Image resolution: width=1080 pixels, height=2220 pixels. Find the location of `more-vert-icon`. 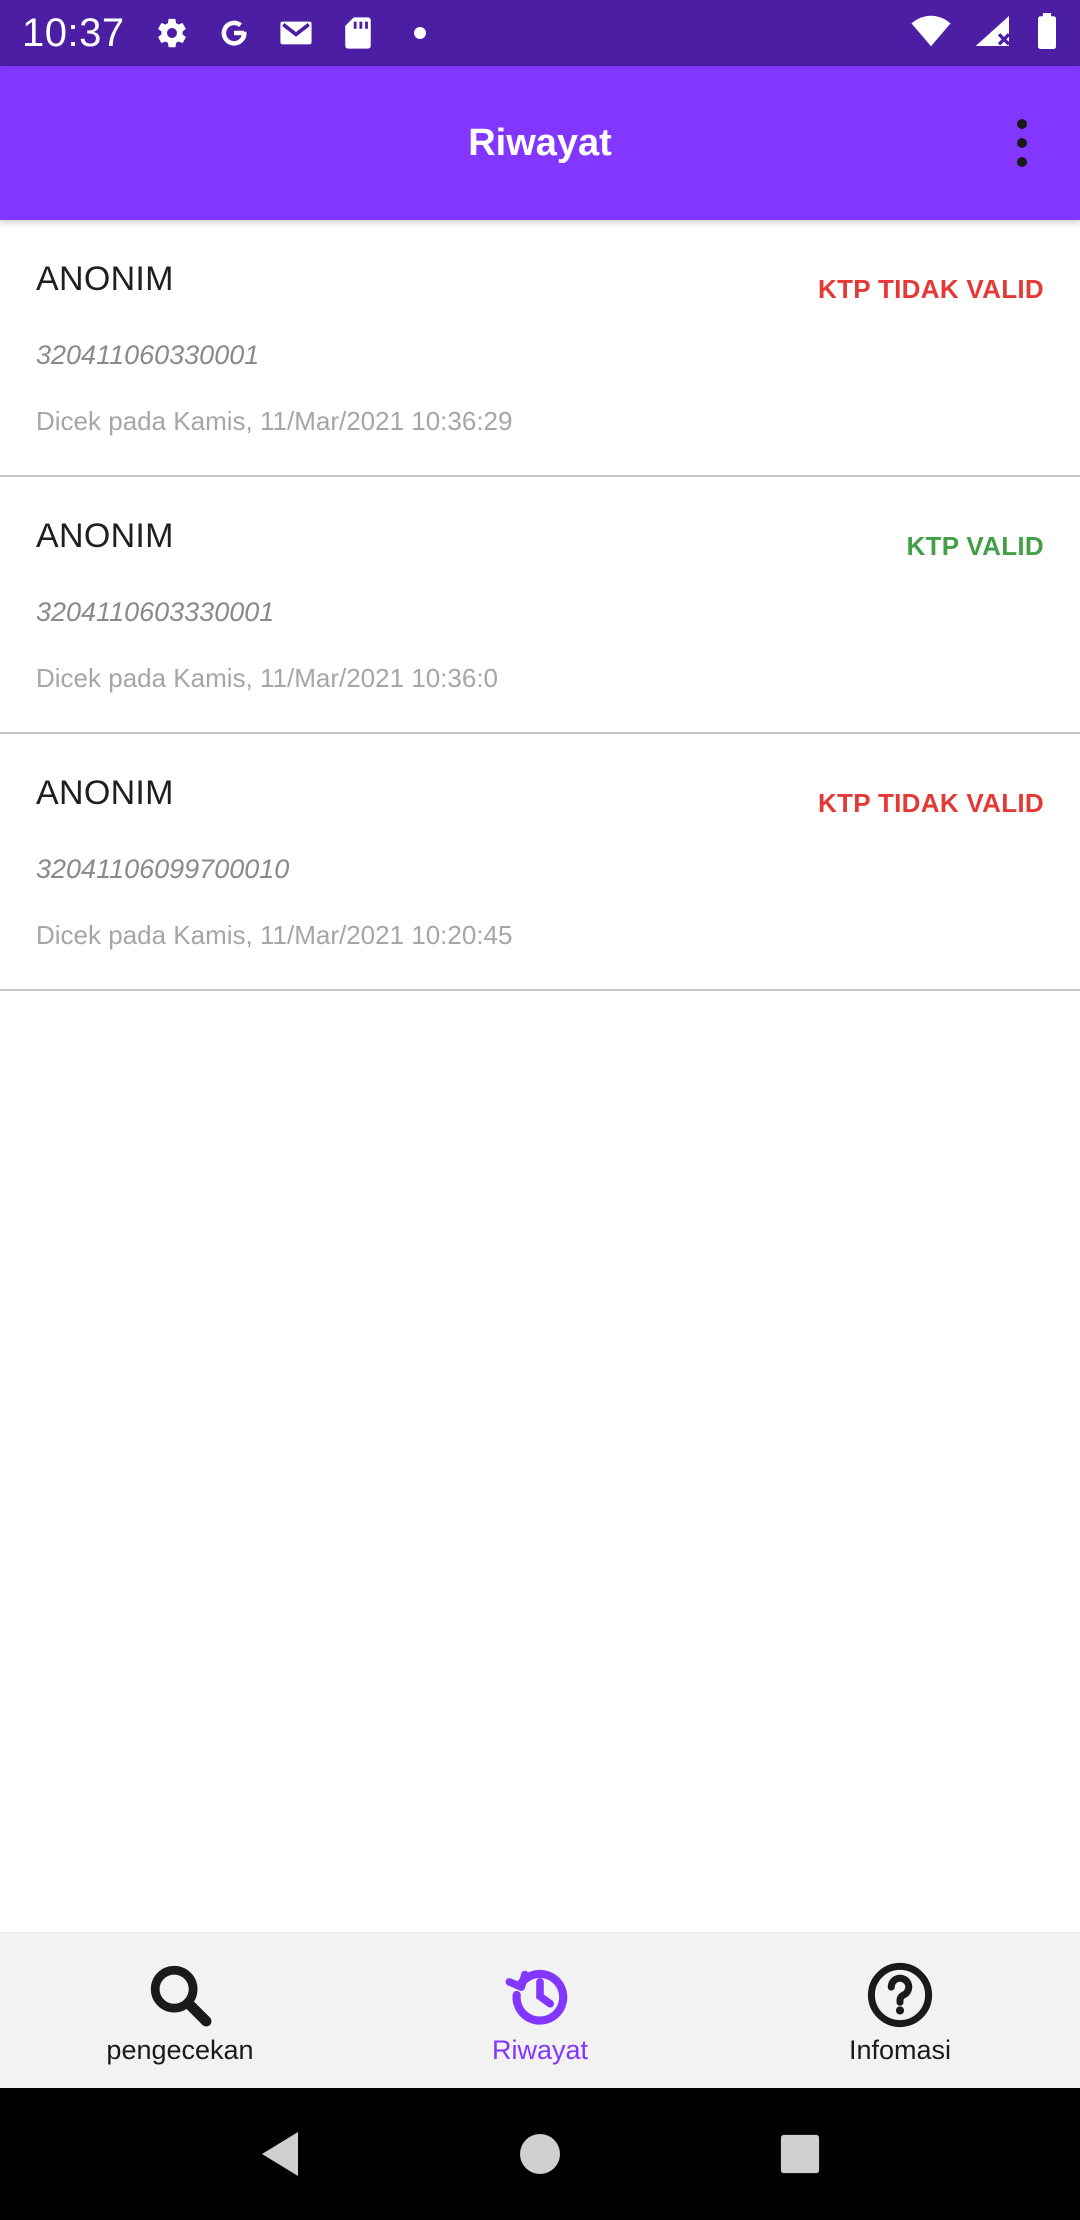

more-vert-icon is located at coordinates (1022, 143).